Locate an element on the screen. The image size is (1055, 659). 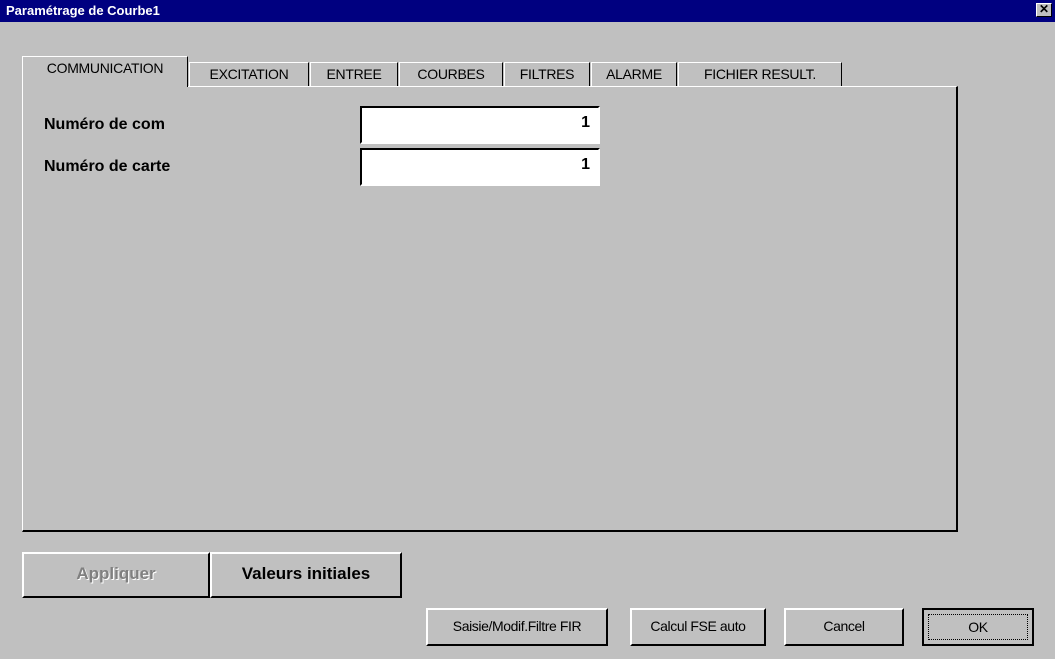
title-bar: Paramétrage de Courbe1 ✕ is located at coordinates (527, 11).